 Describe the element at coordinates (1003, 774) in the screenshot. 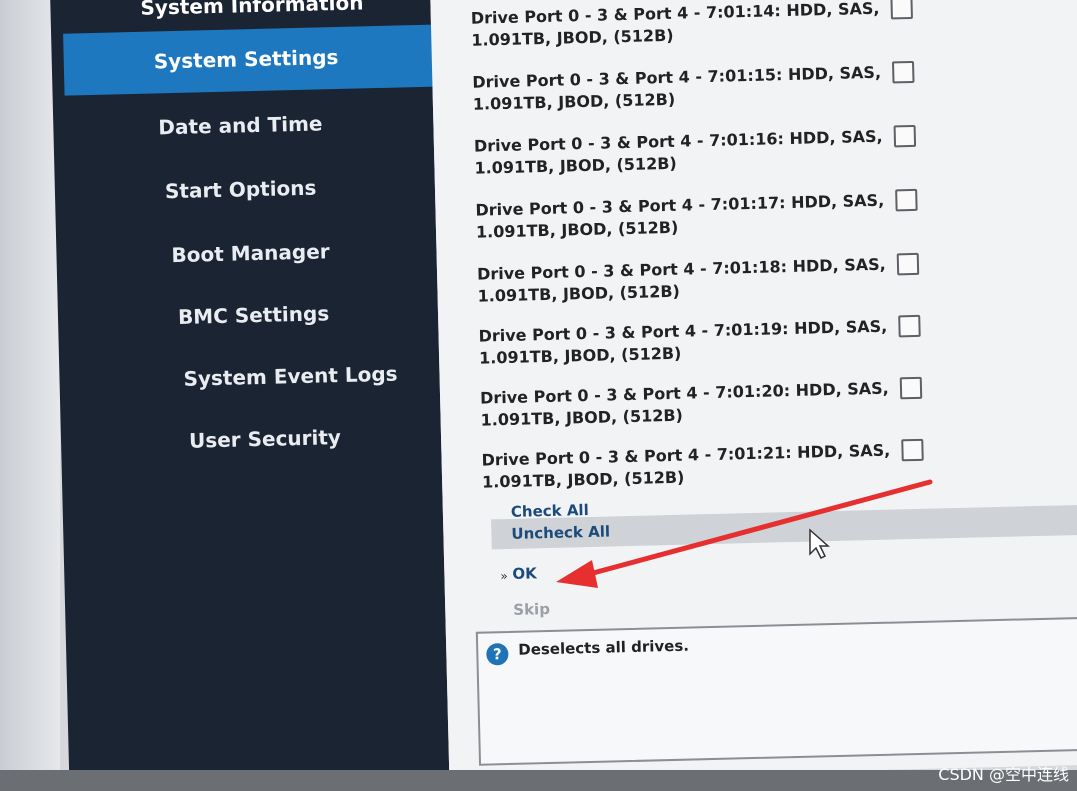

I see `watermark: CSDN @空中连线` at that location.